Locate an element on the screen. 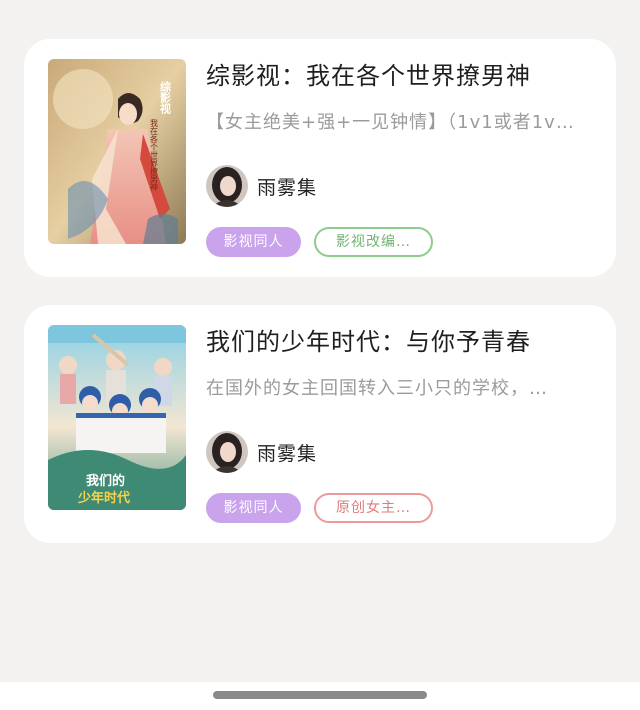 This screenshot has width=640, height=710. home-indicator is located at coordinates (320, 695).